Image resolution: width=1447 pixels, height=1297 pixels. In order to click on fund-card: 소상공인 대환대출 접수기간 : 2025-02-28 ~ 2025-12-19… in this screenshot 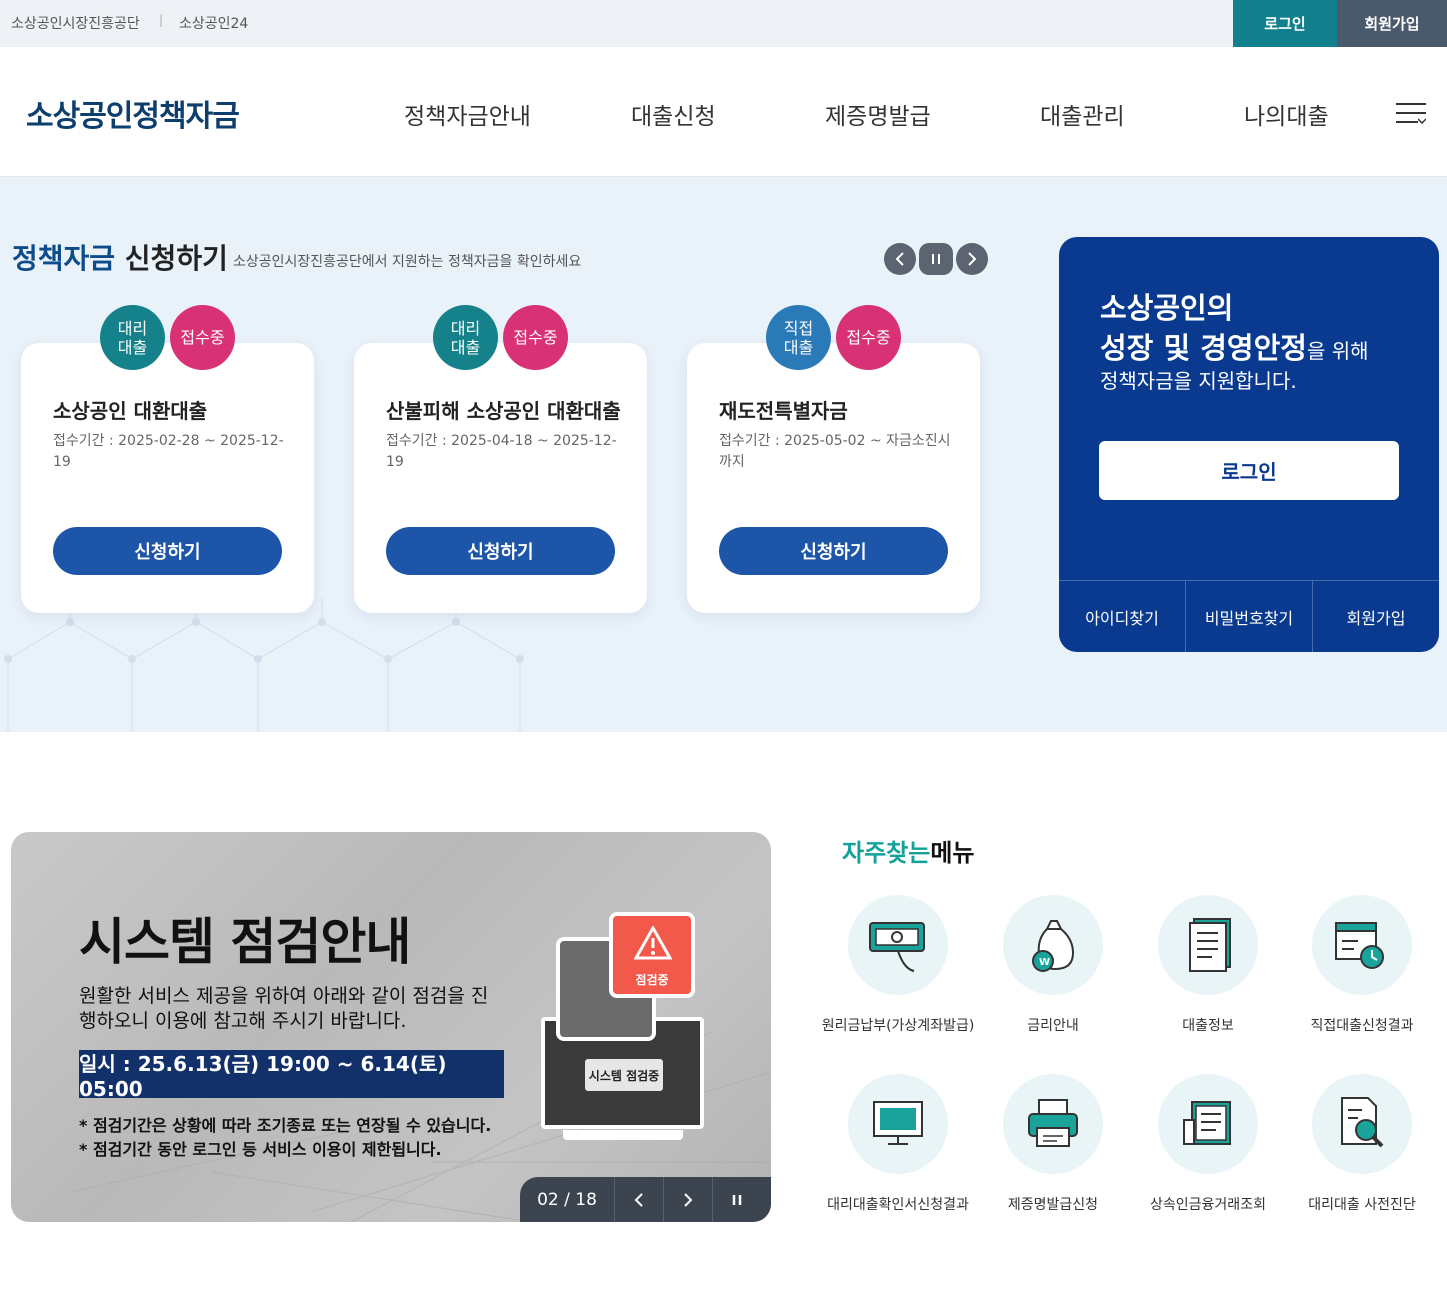, I will do `click(167, 478)`.